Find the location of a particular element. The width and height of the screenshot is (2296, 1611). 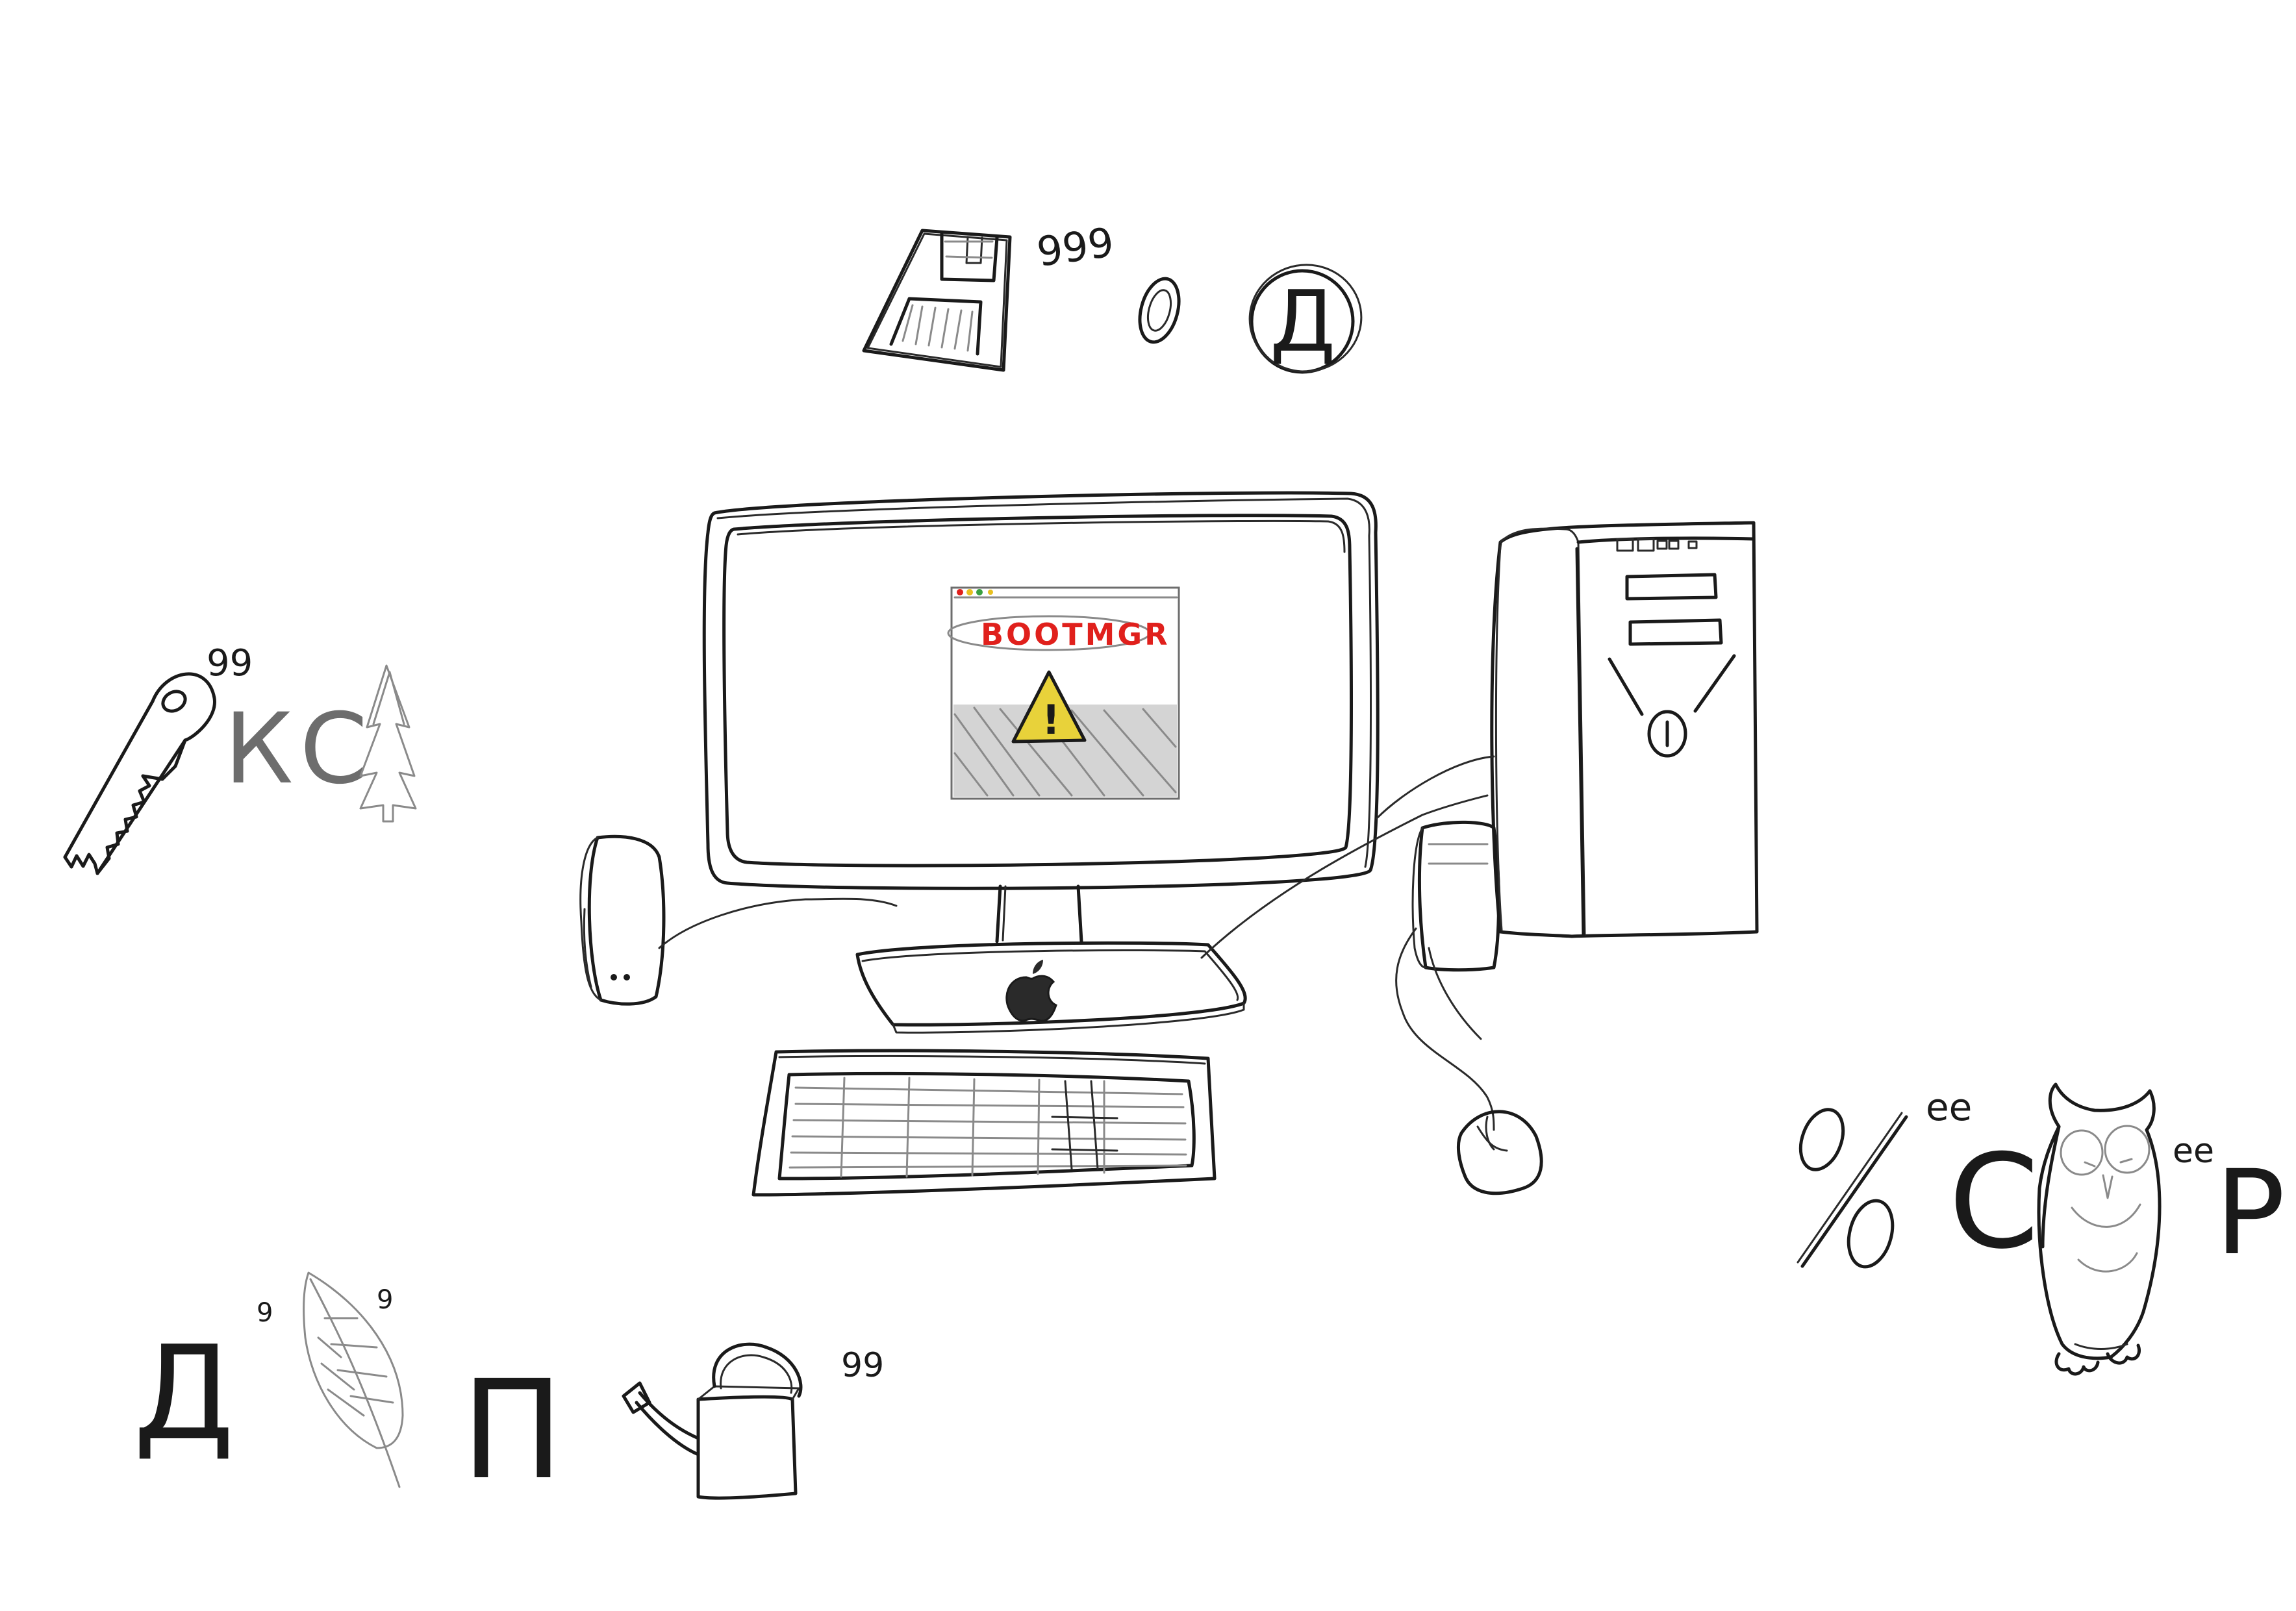

keyboard is located at coordinates (984, 1123).